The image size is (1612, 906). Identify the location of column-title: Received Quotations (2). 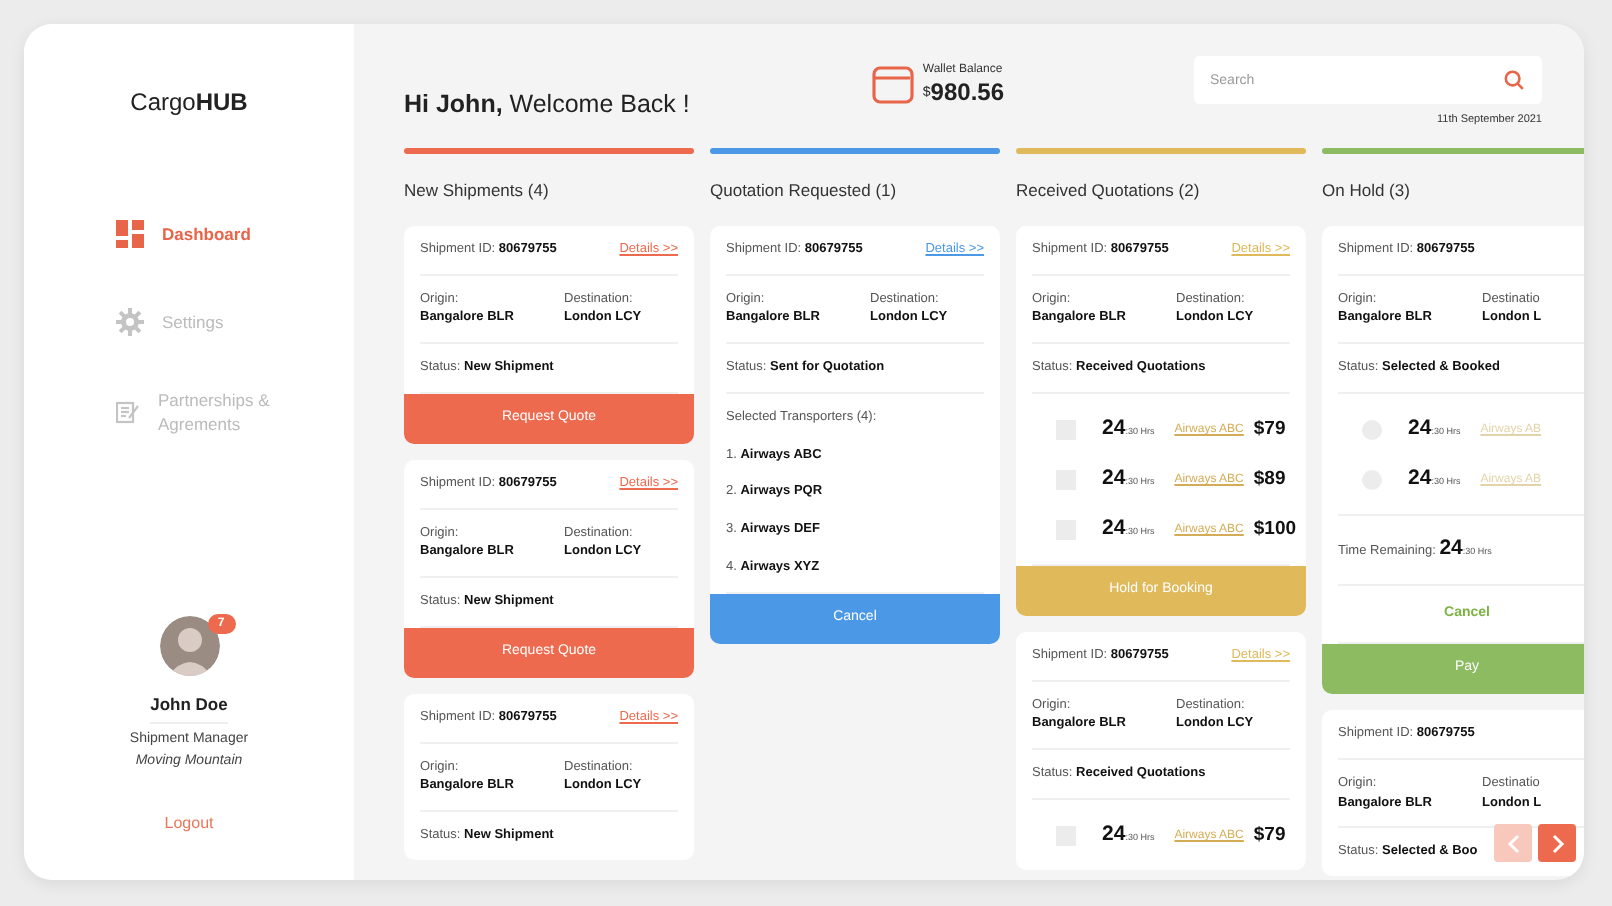
(1109, 191).